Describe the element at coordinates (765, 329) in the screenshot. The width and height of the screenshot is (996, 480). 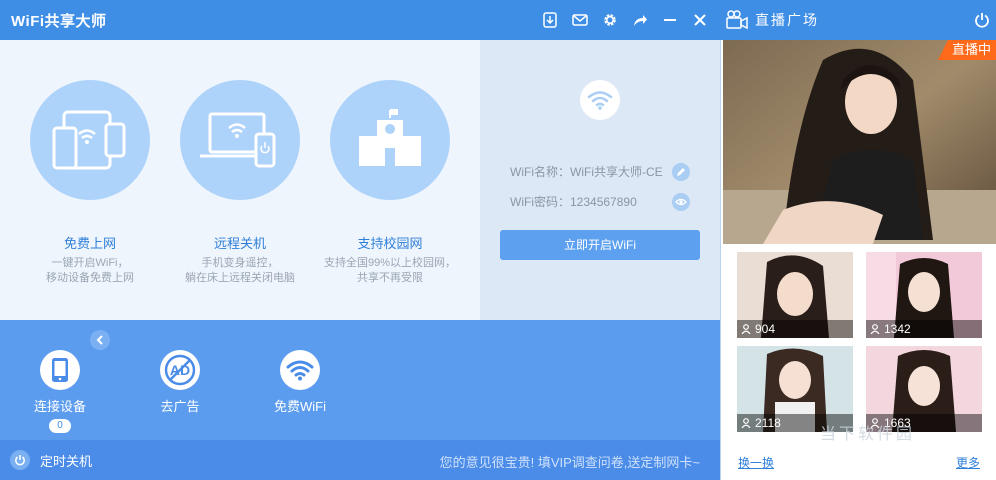
I see `viewer-count-value: 904` at that location.